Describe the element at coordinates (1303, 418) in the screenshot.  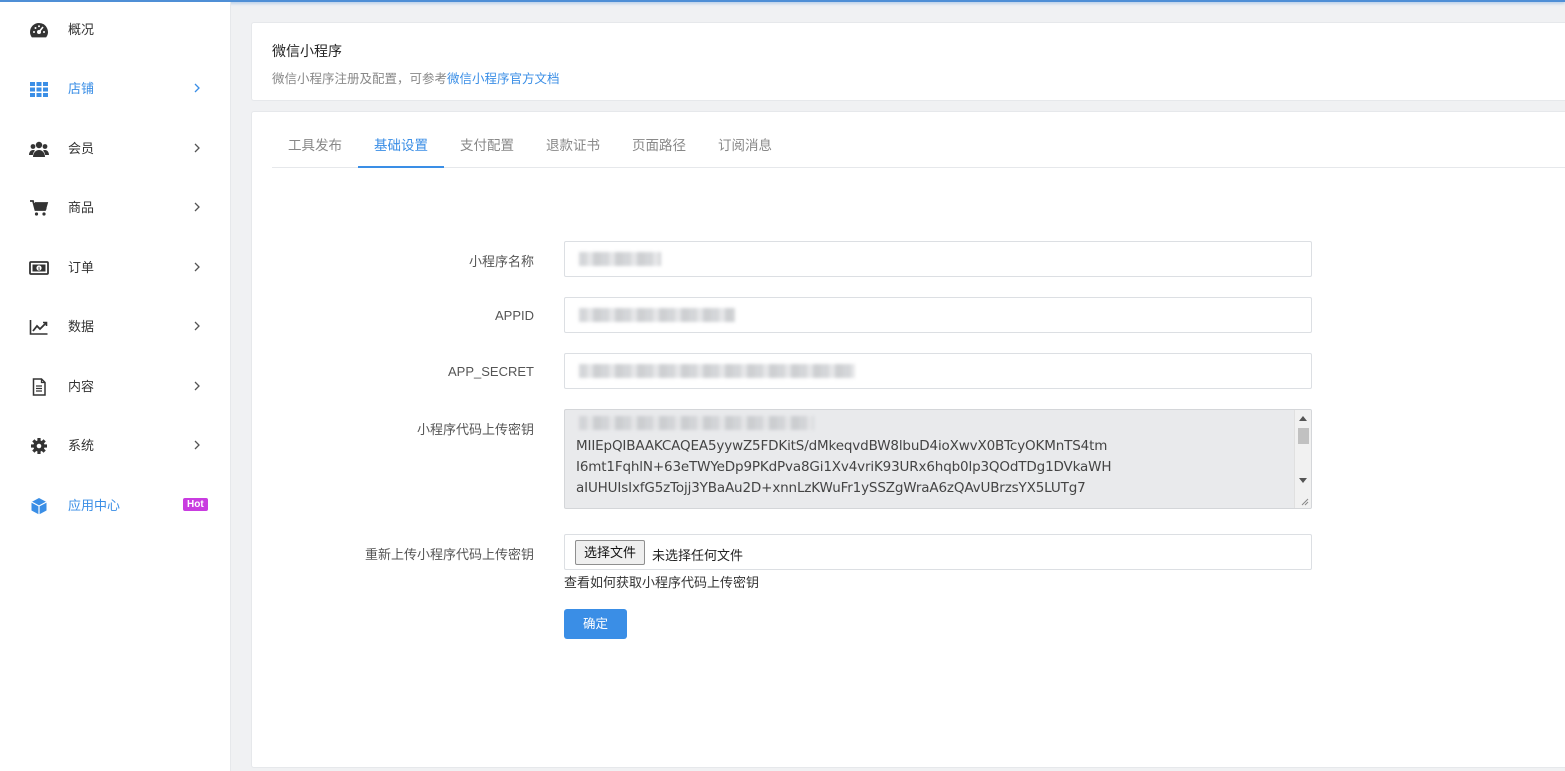
I see `scroll-up-icon` at that location.